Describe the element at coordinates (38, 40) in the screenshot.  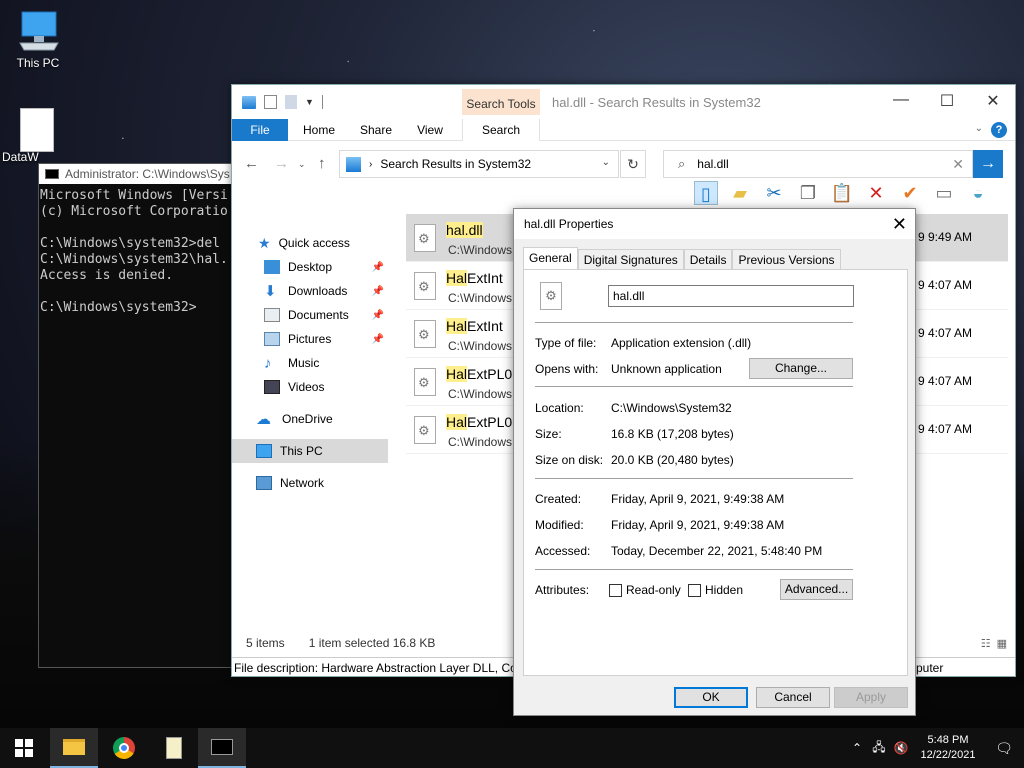
I see `desktop-icon-this-pc: This PC` at that location.